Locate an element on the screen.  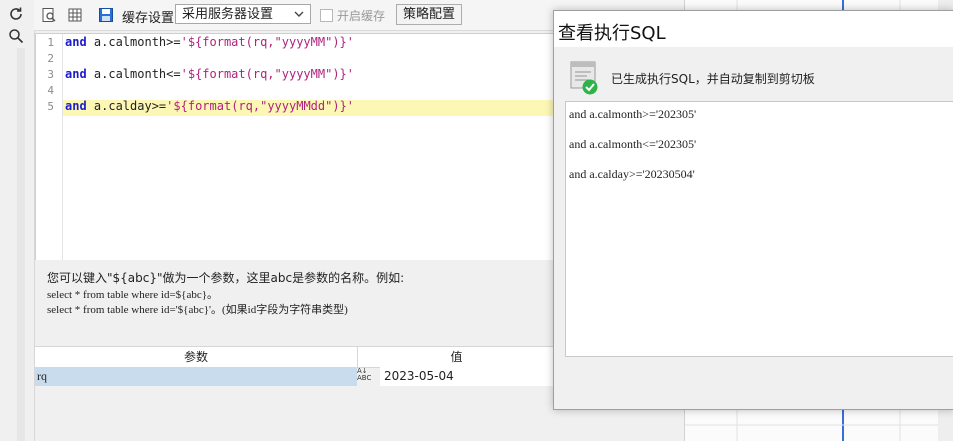
table-header: 参数 值 is located at coordinates (295, 357).